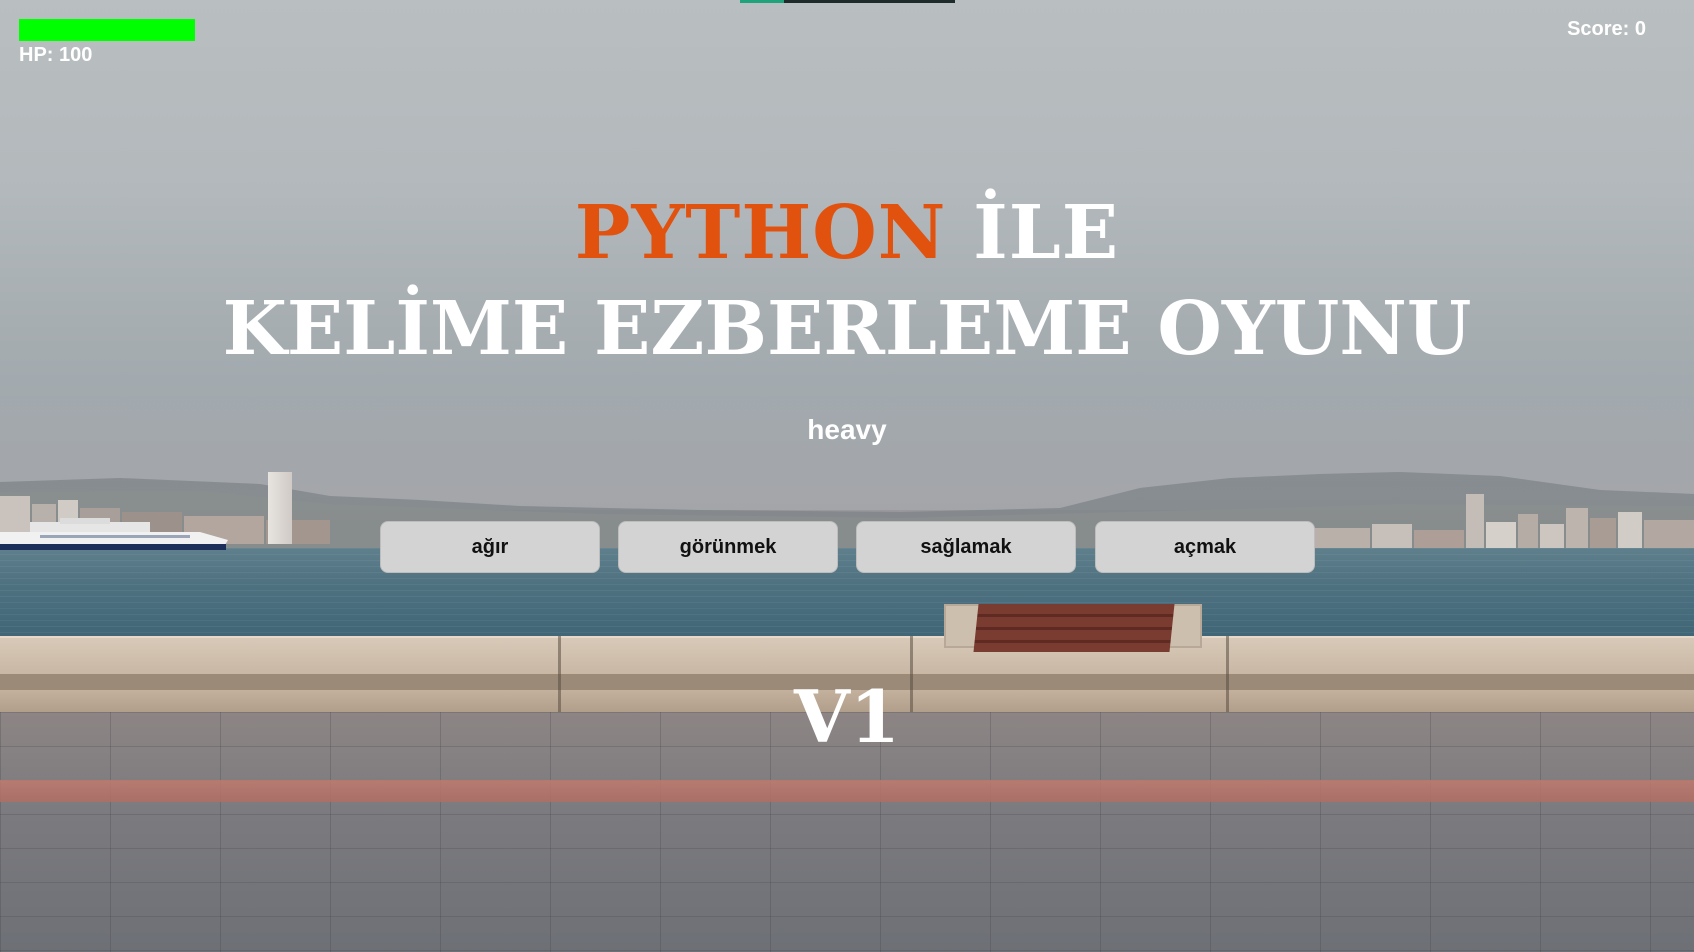 The width and height of the screenshot is (1694, 952). What do you see at coordinates (114, 534) in the screenshot?
I see `ferry-ship` at bounding box center [114, 534].